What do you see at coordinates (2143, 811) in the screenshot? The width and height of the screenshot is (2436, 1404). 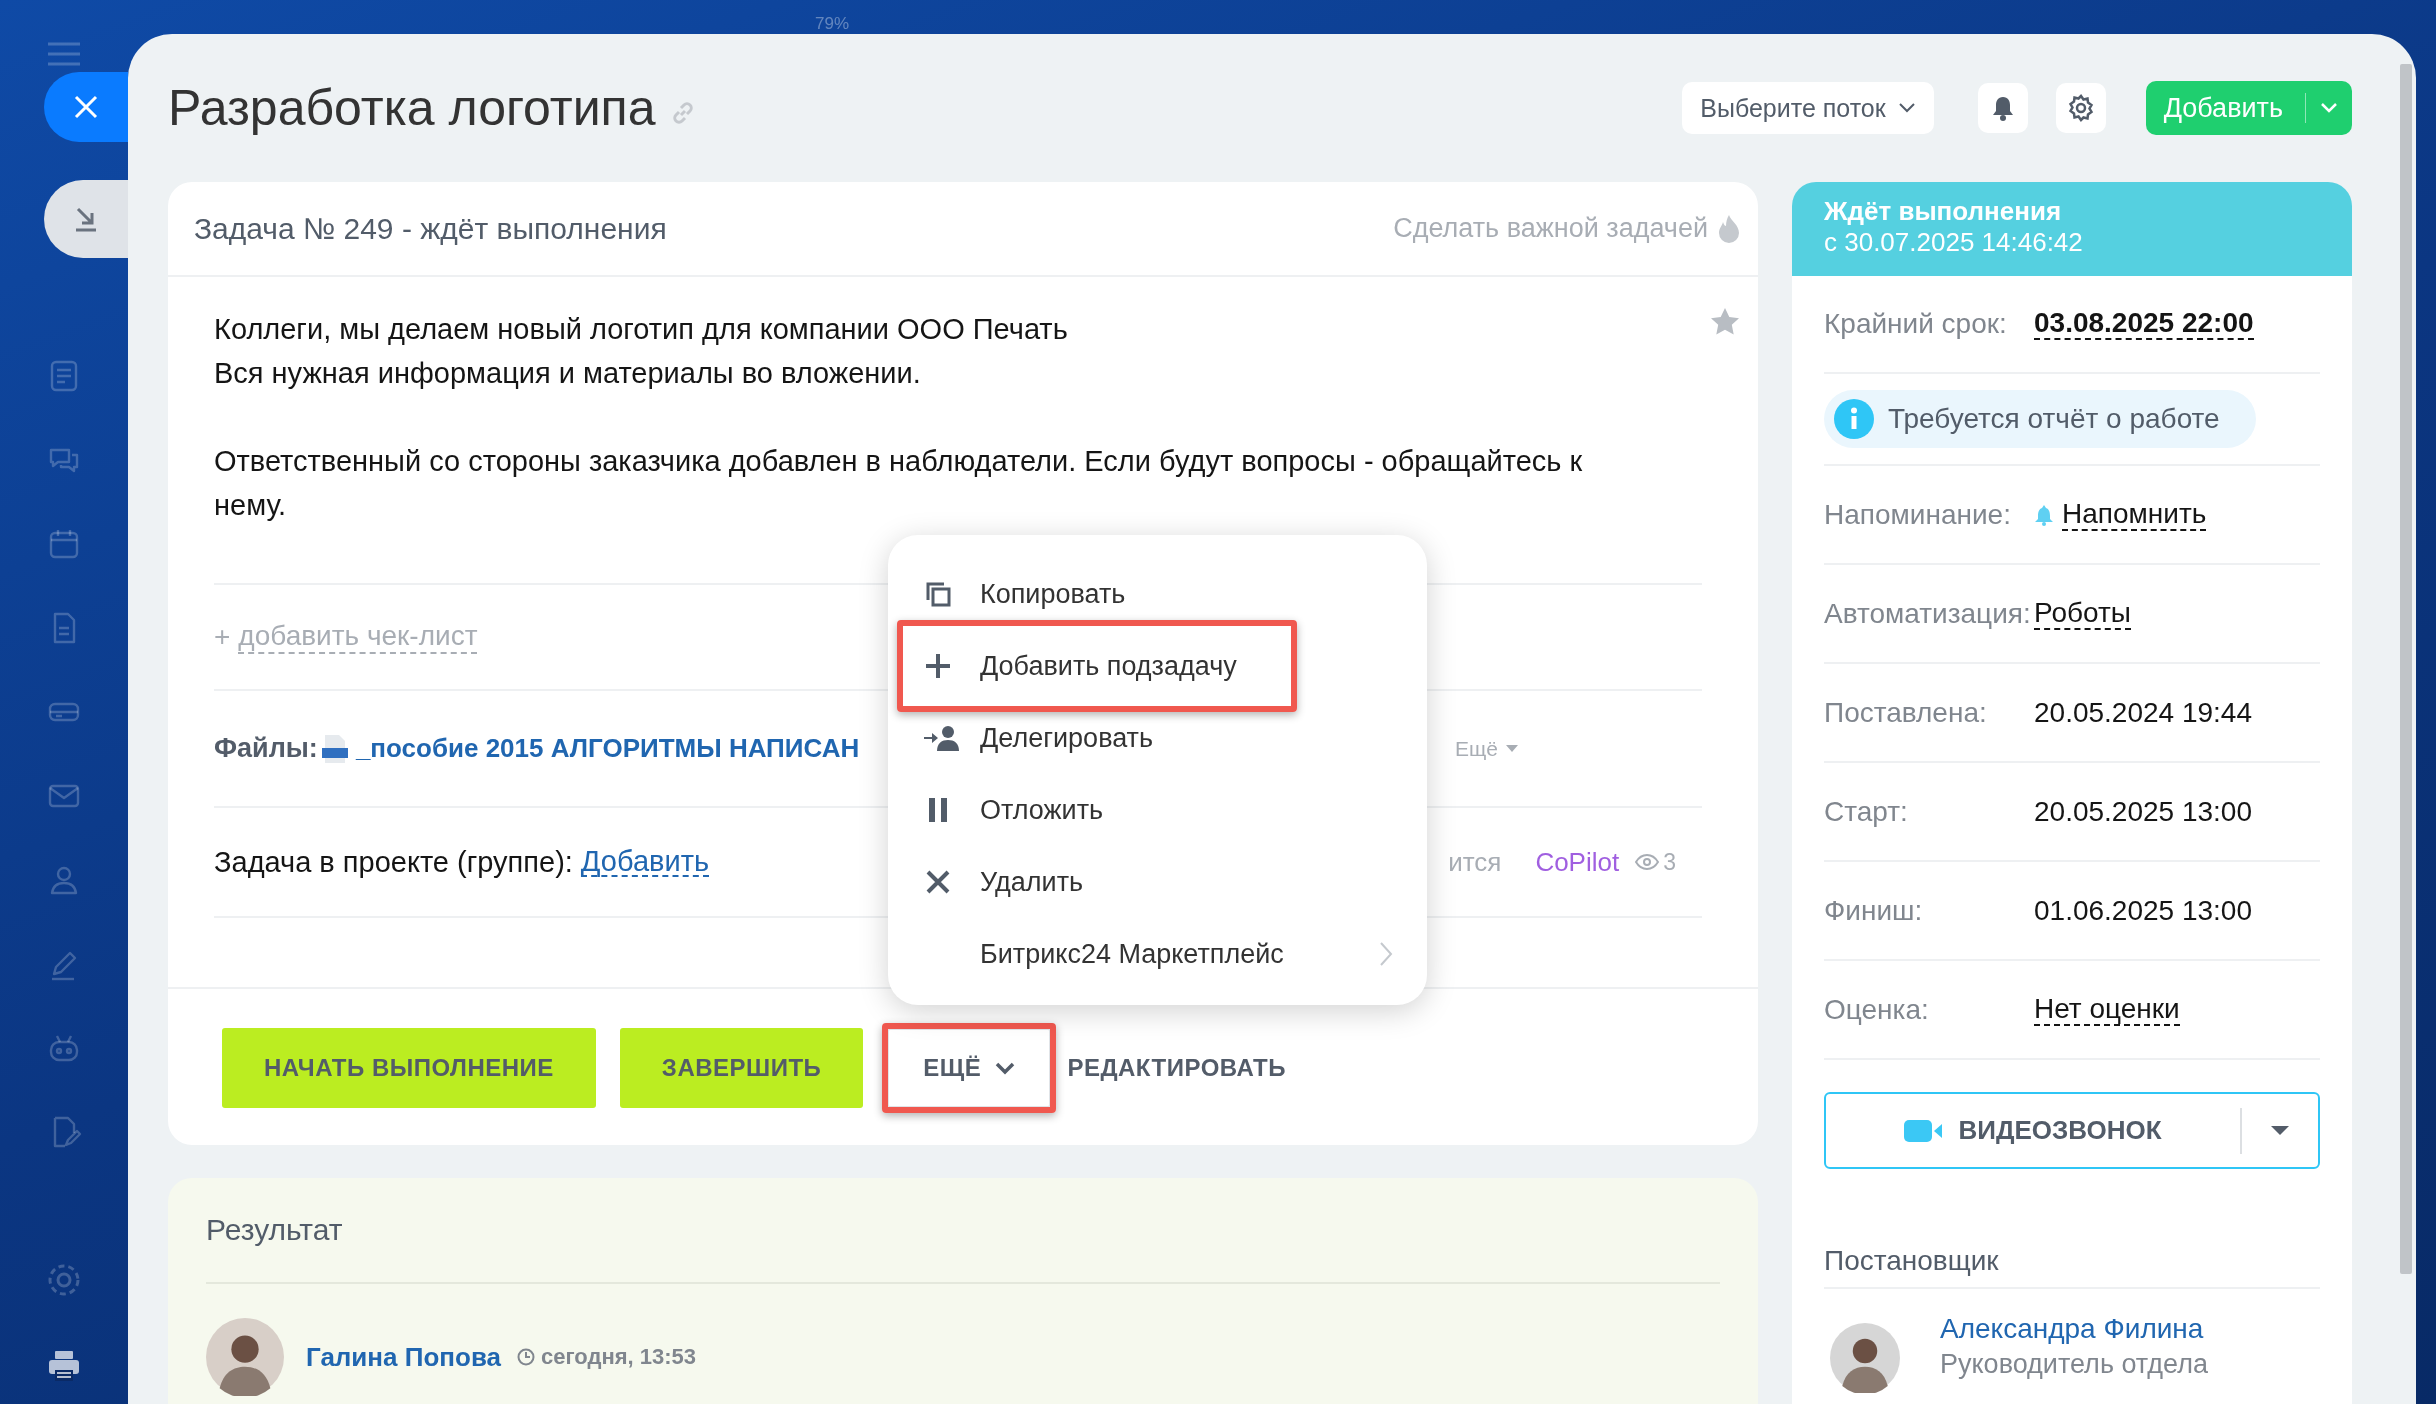 I see `detail-value: 20.05.2025 13:00` at bounding box center [2143, 811].